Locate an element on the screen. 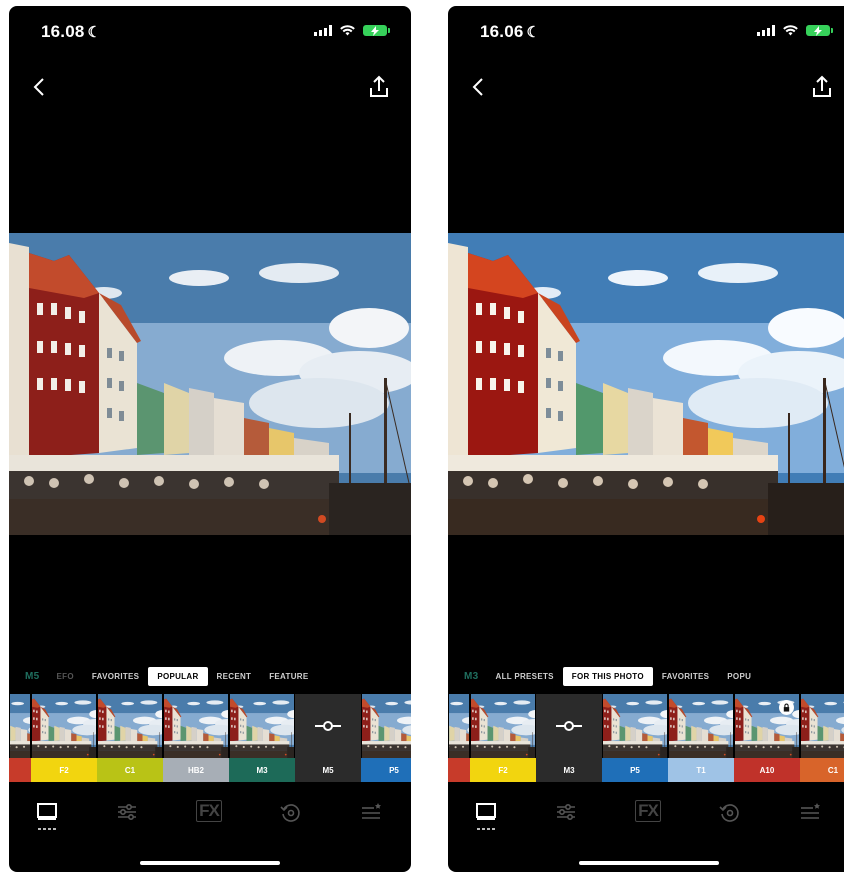 This screenshot has width=844, height=875. adjust-strength-icon is located at coordinates (569, 726).